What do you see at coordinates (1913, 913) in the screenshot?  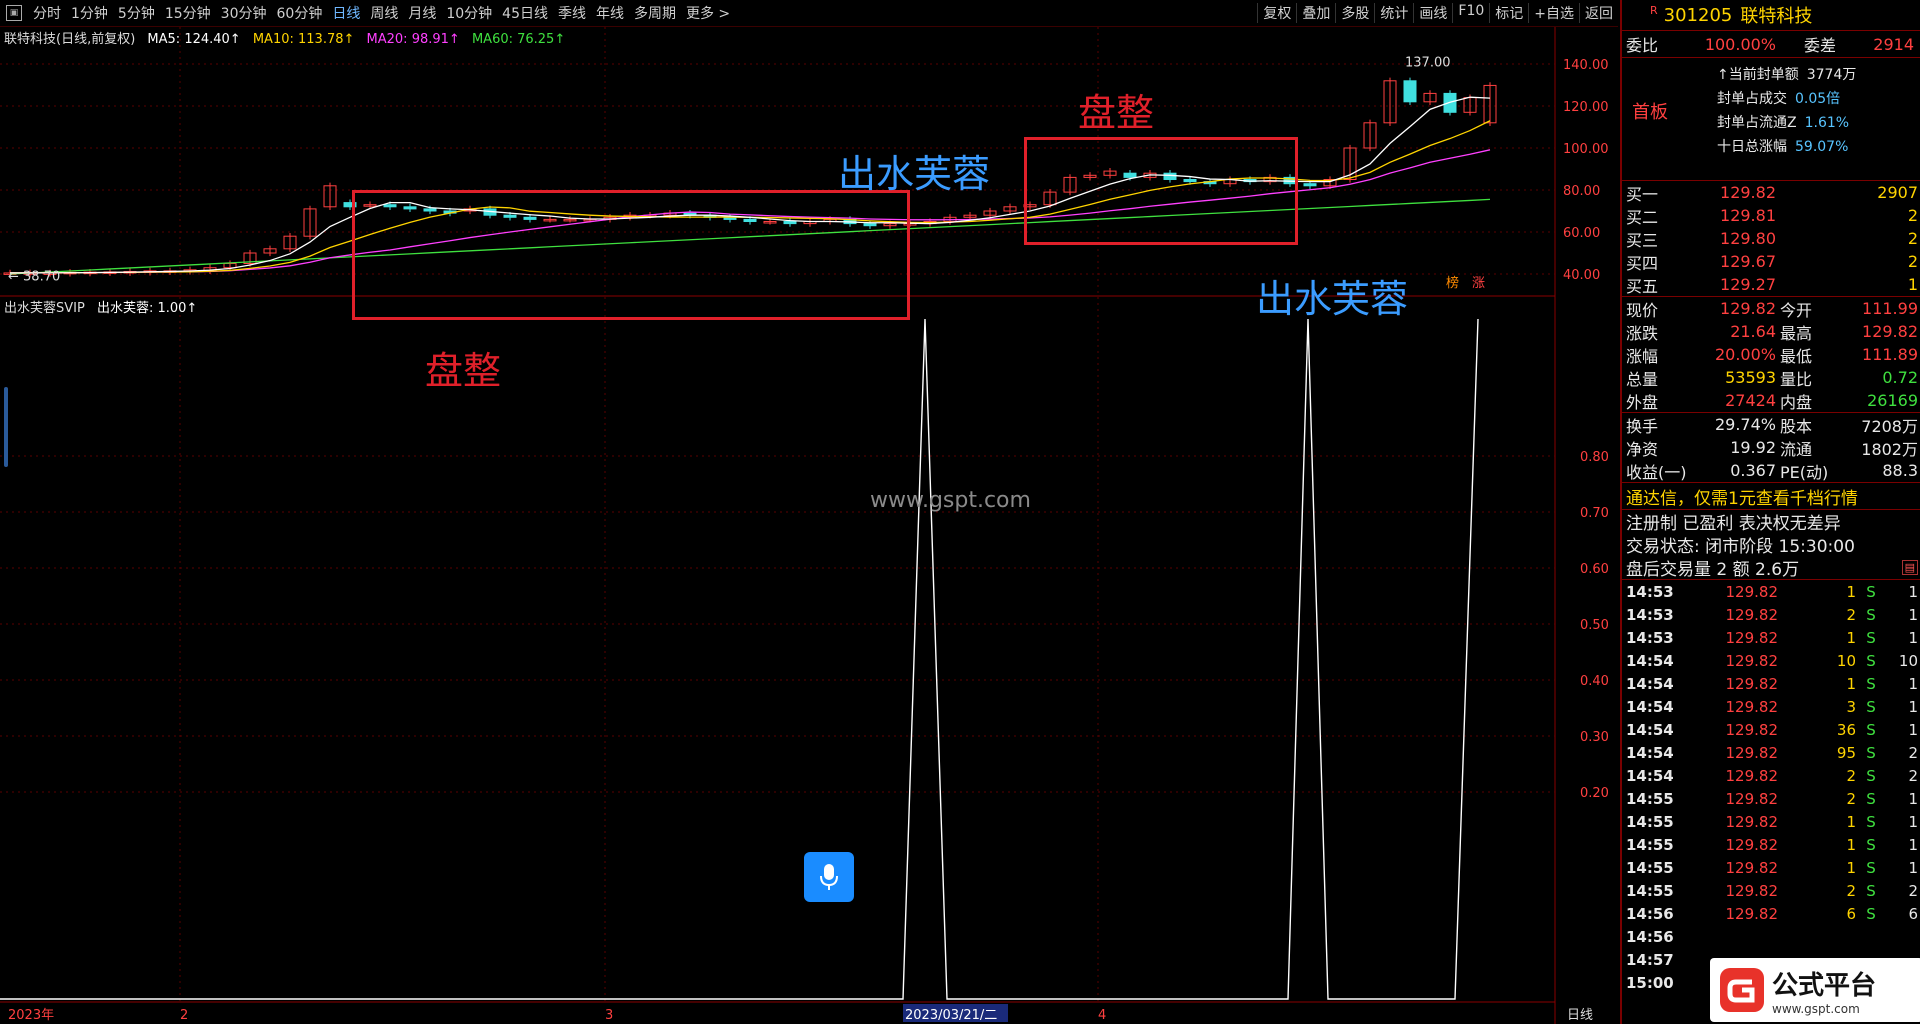 I see `tick-count: 6` at bounding box center [1913, 913].